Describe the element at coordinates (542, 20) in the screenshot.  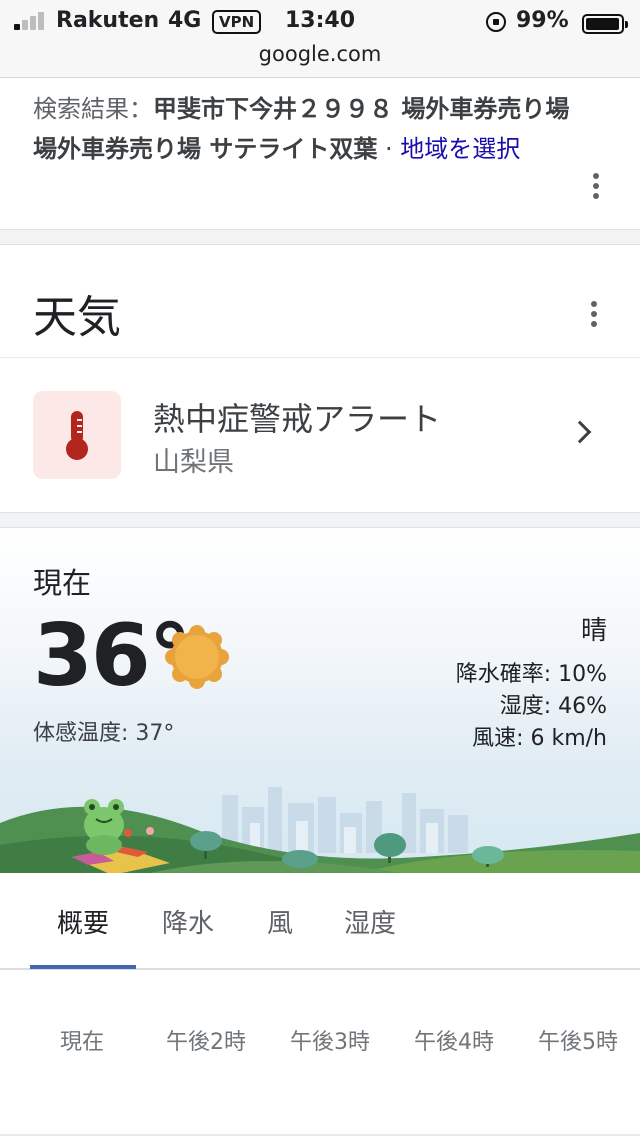
I see `battery-percentage: 99%` at that location.